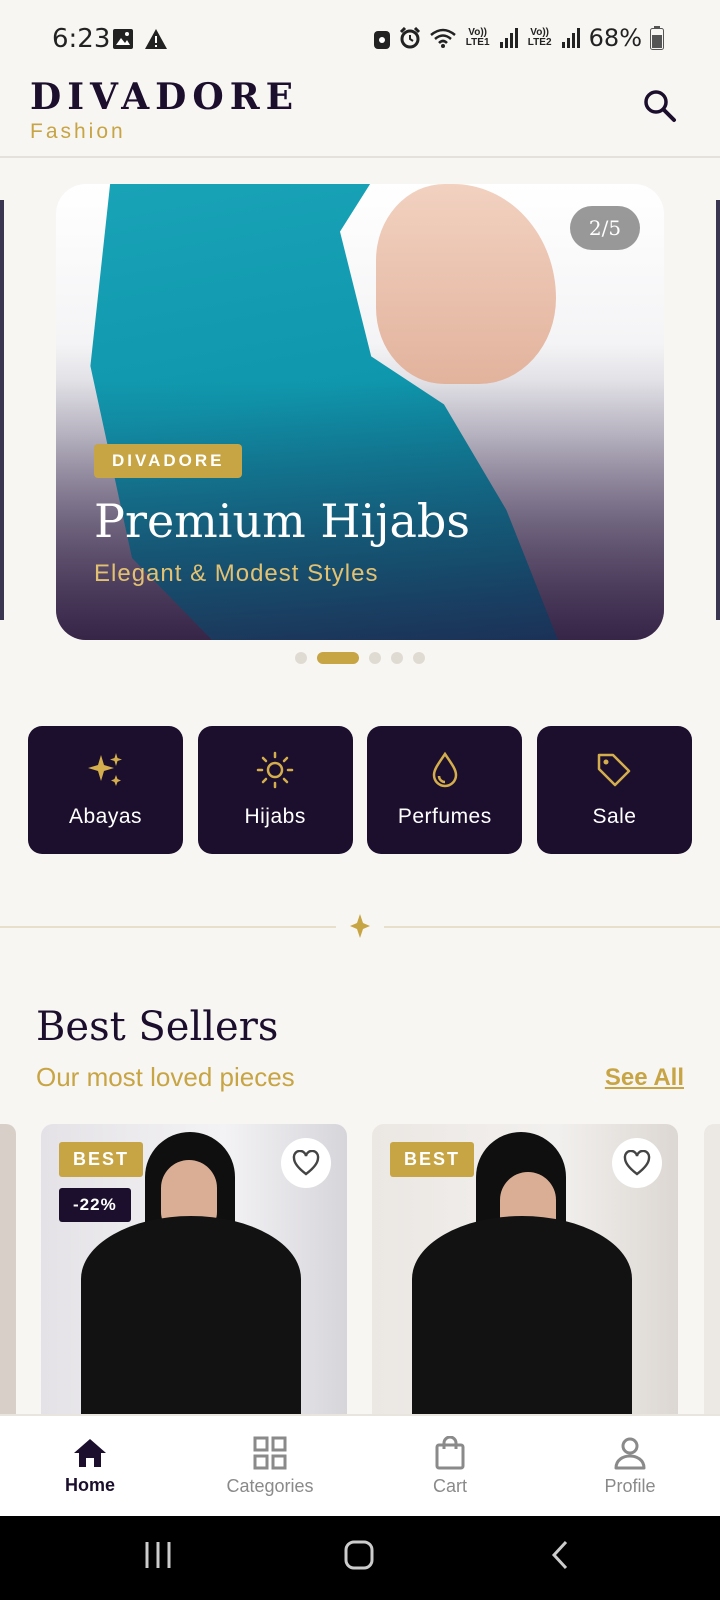  What do you see at coordinates (449, 1485) in the screenshot?
I see `nav-label: Cart` at bounding box center [449, 1485].